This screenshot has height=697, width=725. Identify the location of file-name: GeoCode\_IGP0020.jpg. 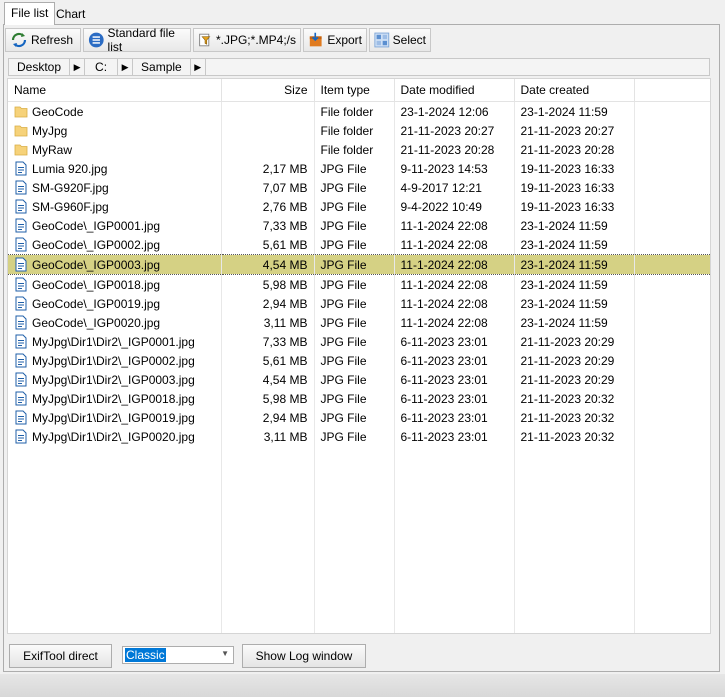
(96, 322).